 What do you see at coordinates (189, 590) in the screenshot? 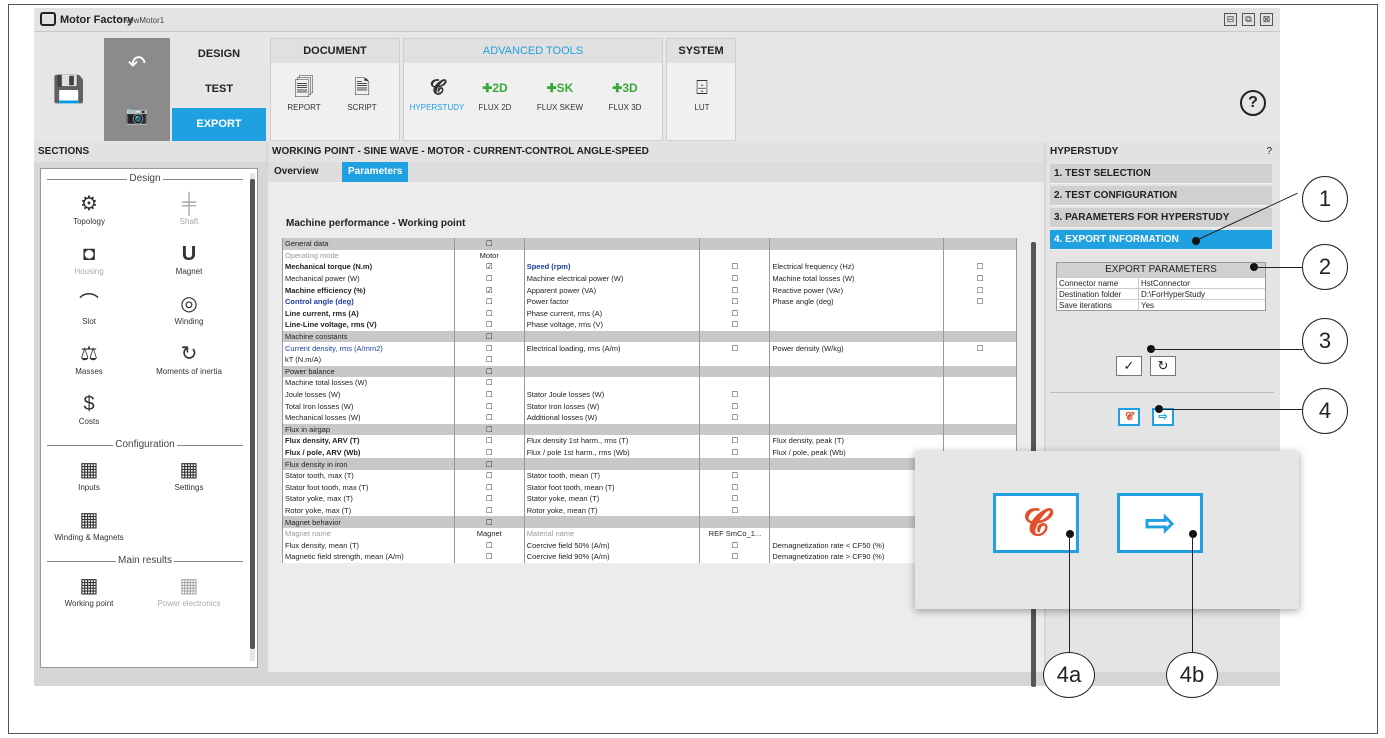
I see `section-power-electronics: ▦ Power electronics` at bounding box center [189, 590].